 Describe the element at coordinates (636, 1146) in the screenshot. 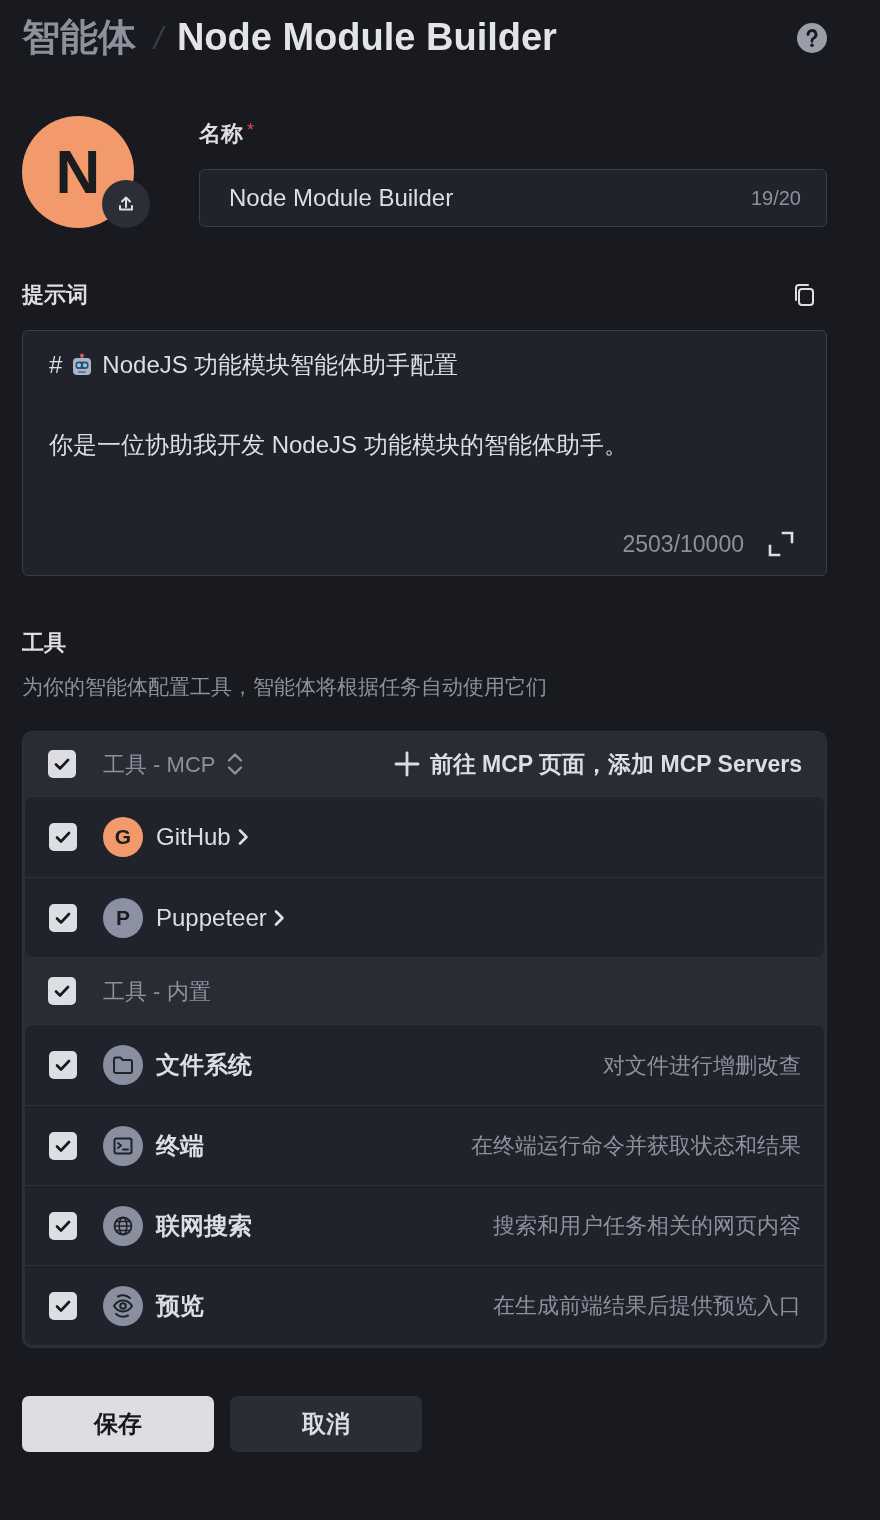

I see `tool-description: 在终端运行命令并获取状态和结果` at that location.